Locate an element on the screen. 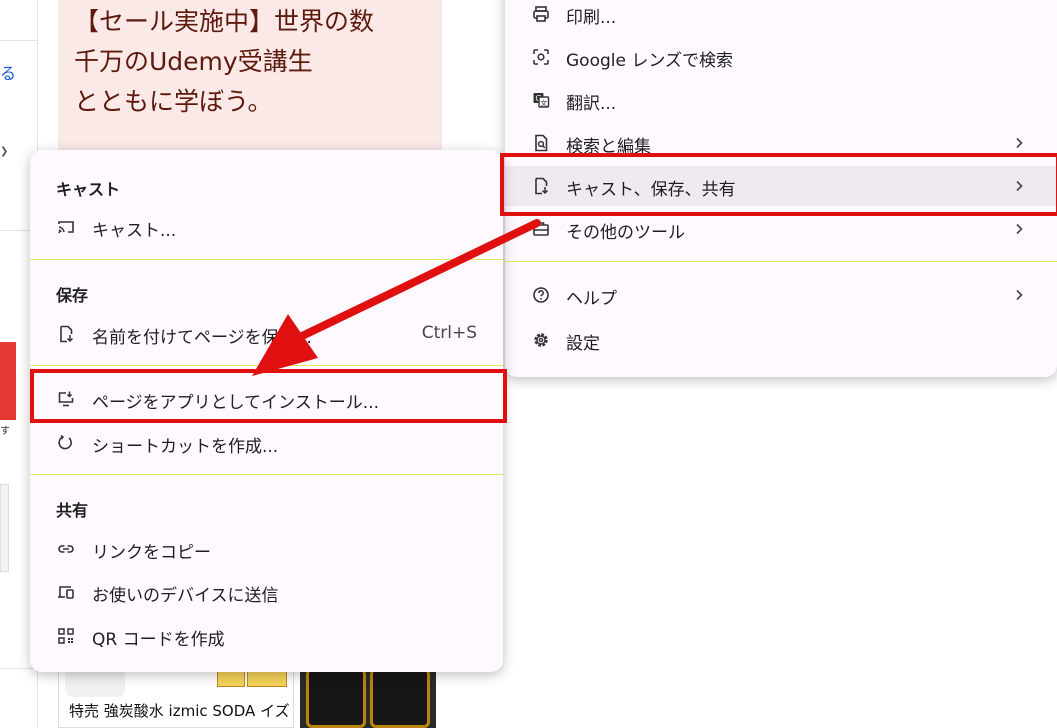  menu-item-label: QR コードを作成 is located at coordinates (158, 640).